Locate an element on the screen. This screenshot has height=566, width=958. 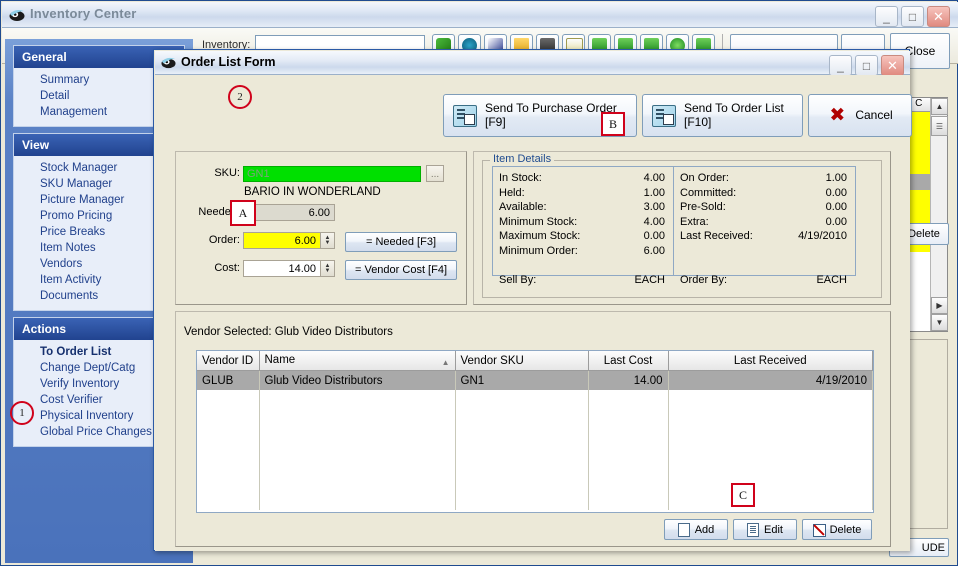
detail-row: In Stock: 4.00 is located at coordinates (582, 178).